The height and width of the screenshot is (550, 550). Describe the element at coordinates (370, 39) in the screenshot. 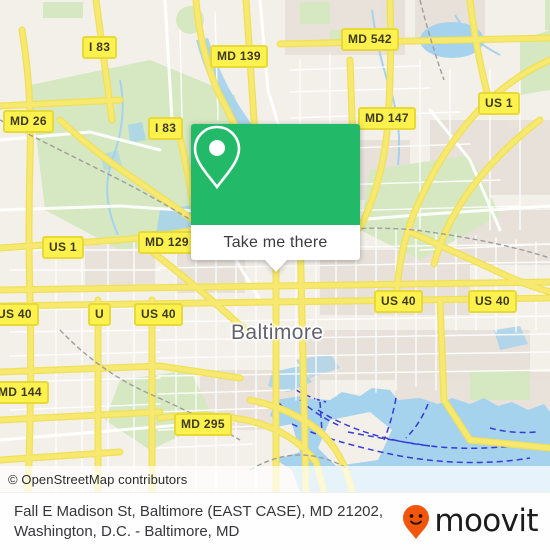

I see `route-shield: MD 542` at that location.